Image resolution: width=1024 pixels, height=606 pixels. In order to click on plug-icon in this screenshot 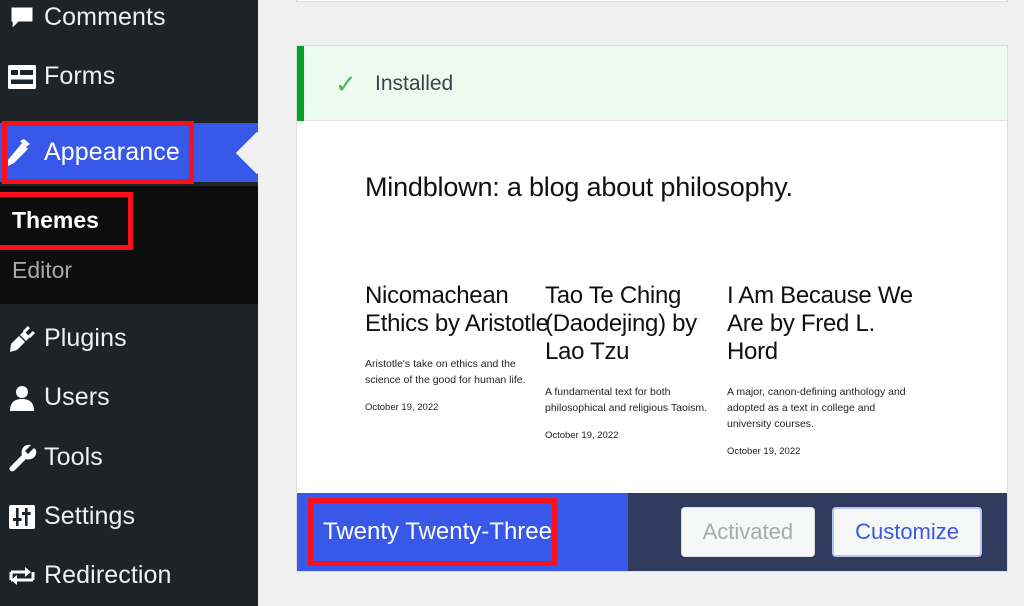, I will do `click(22, 339)`.